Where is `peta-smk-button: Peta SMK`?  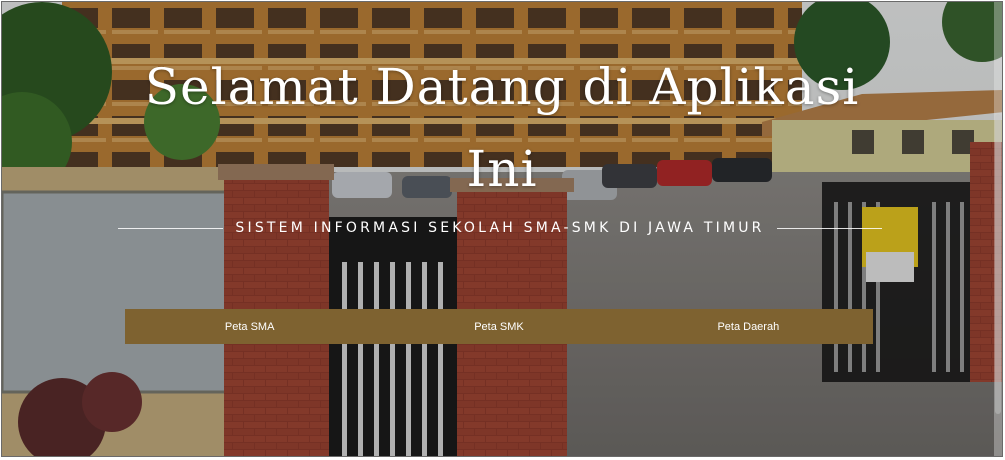 peta-smk-button: Peta SMK is located at coordinates (498, 326).